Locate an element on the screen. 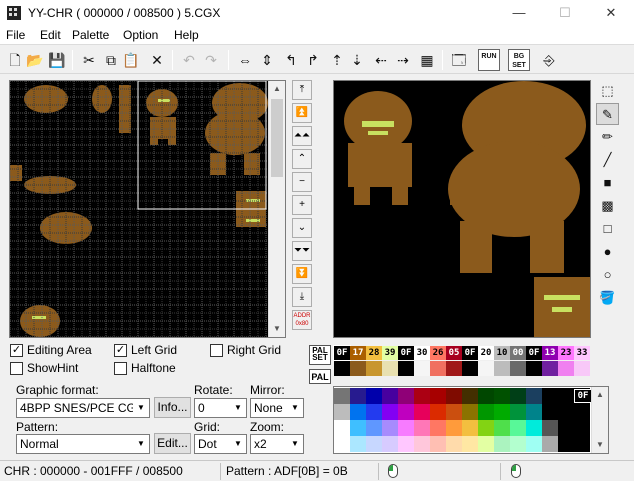  palette-entry: 13 is located at coordinates (550, 353).